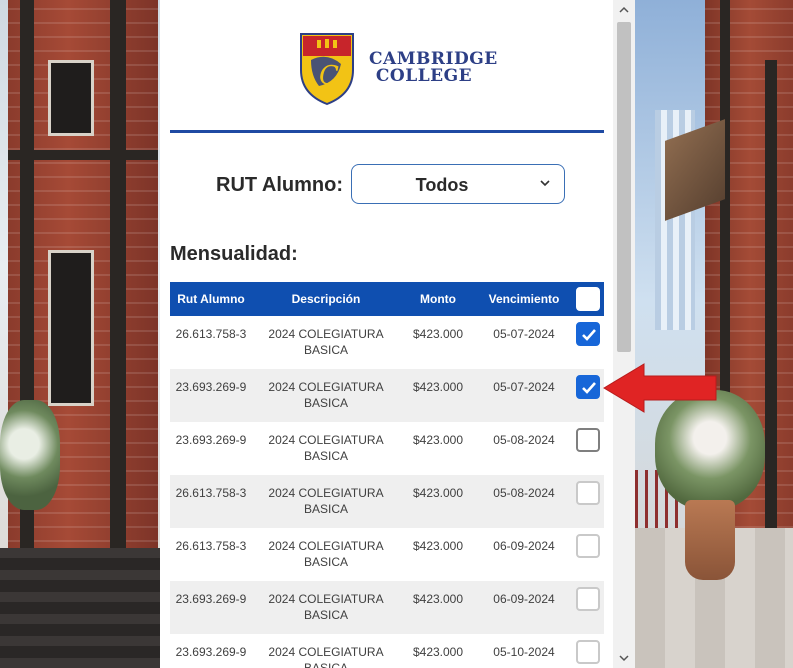  I want to click on select-all-cell, so click(588, 299).